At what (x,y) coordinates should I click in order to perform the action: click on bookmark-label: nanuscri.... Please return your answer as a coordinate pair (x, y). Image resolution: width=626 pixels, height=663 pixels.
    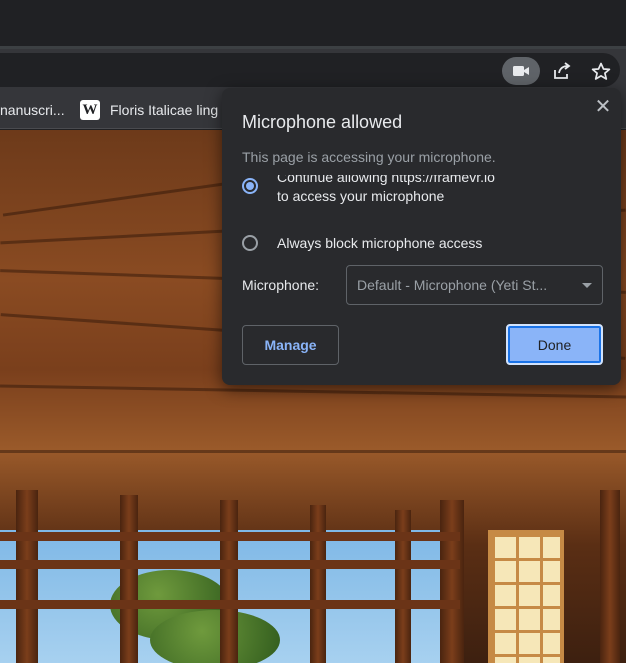
    Looking at the image, I should click on (32, 110).